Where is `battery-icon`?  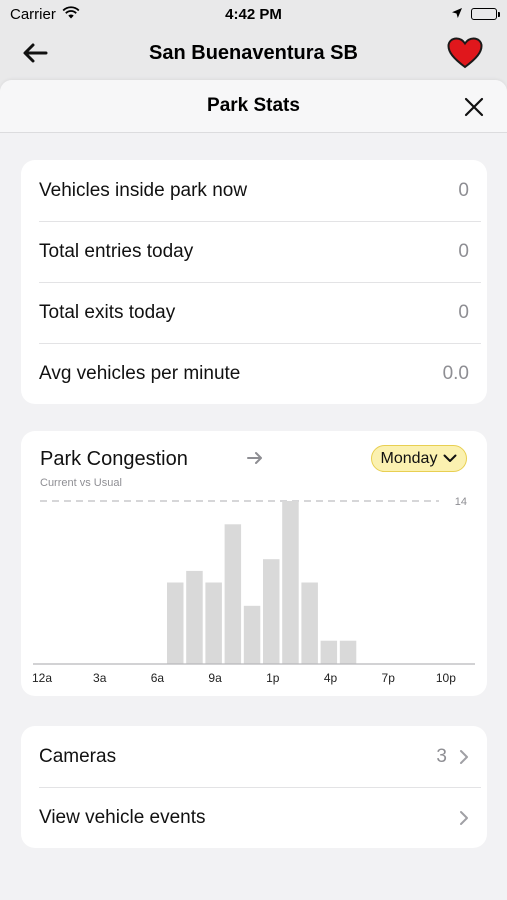
battery-icon is located at coordinates (485, 14).